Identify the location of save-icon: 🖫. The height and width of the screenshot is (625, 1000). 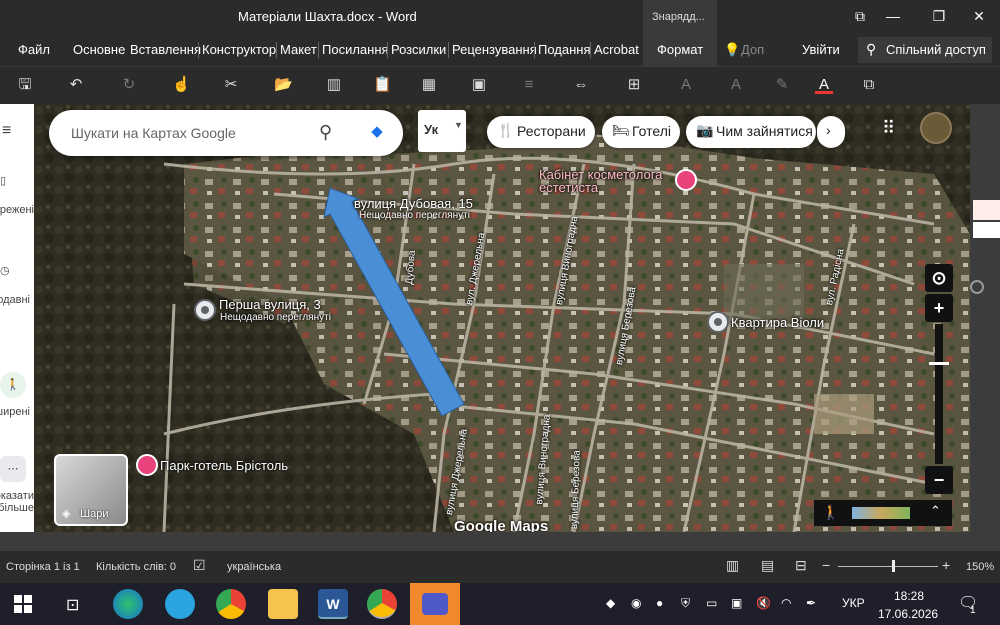
(25, 85).